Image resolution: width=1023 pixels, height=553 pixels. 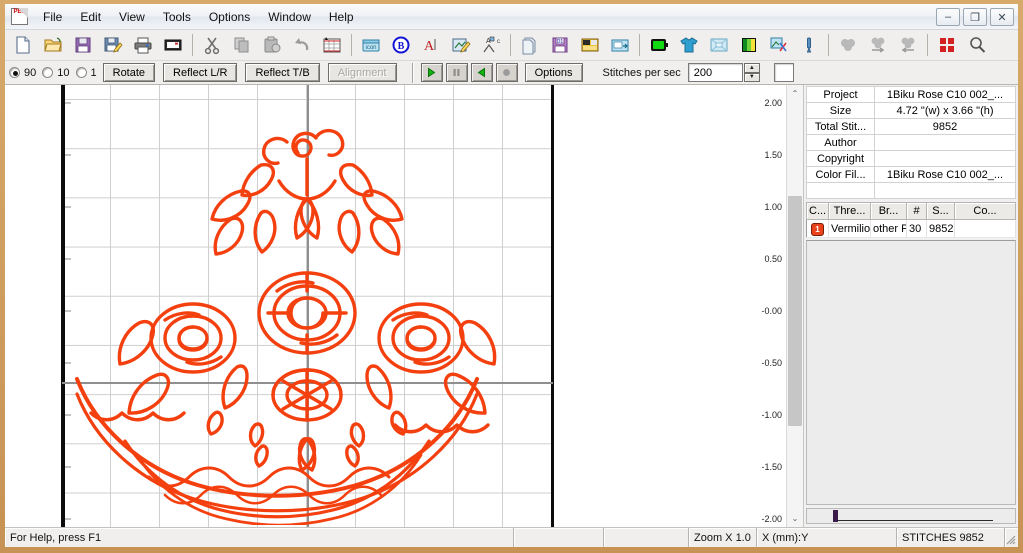 I want to click on thread-number-cell: 30, so click(x=916, y=228).